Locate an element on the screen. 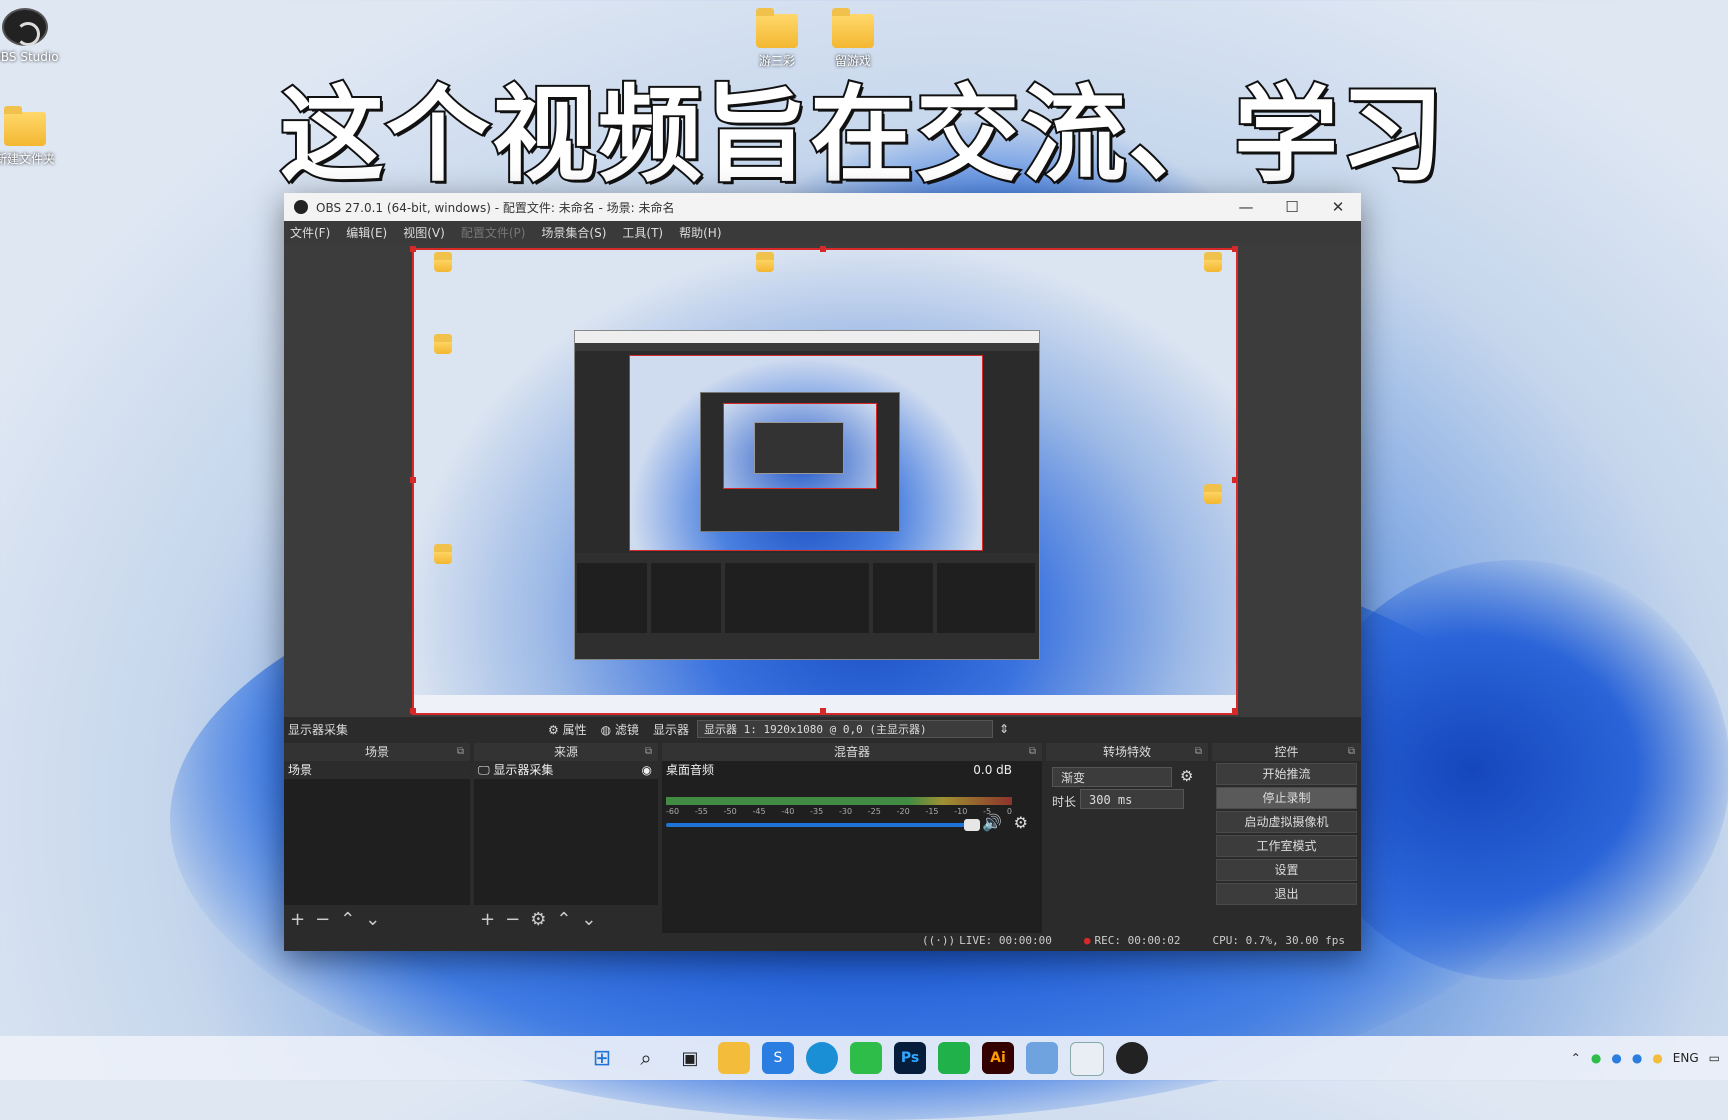 The image size is (1728, 1120). green-app-icon is located at coordinates (954, 1058).